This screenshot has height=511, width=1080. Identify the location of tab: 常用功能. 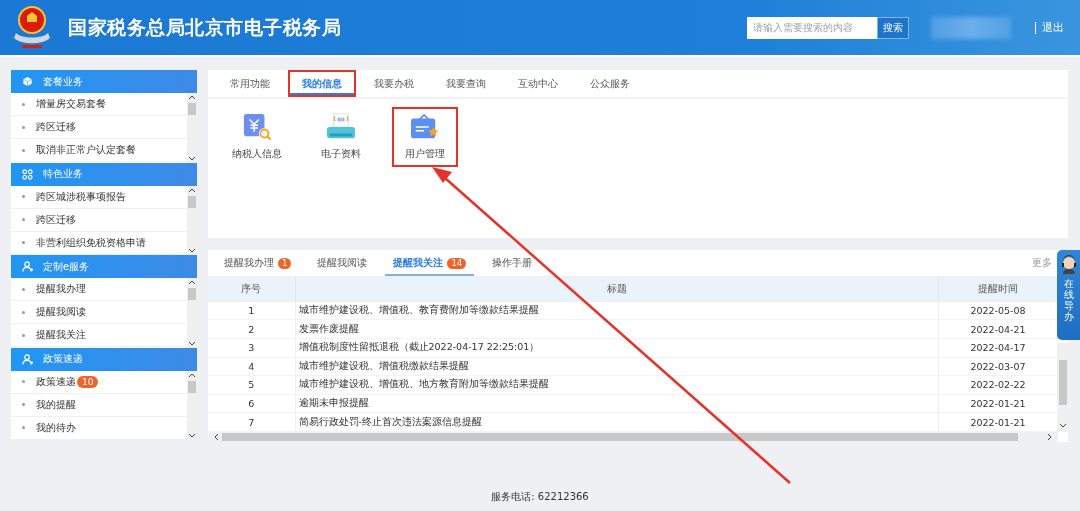
(250, 83).